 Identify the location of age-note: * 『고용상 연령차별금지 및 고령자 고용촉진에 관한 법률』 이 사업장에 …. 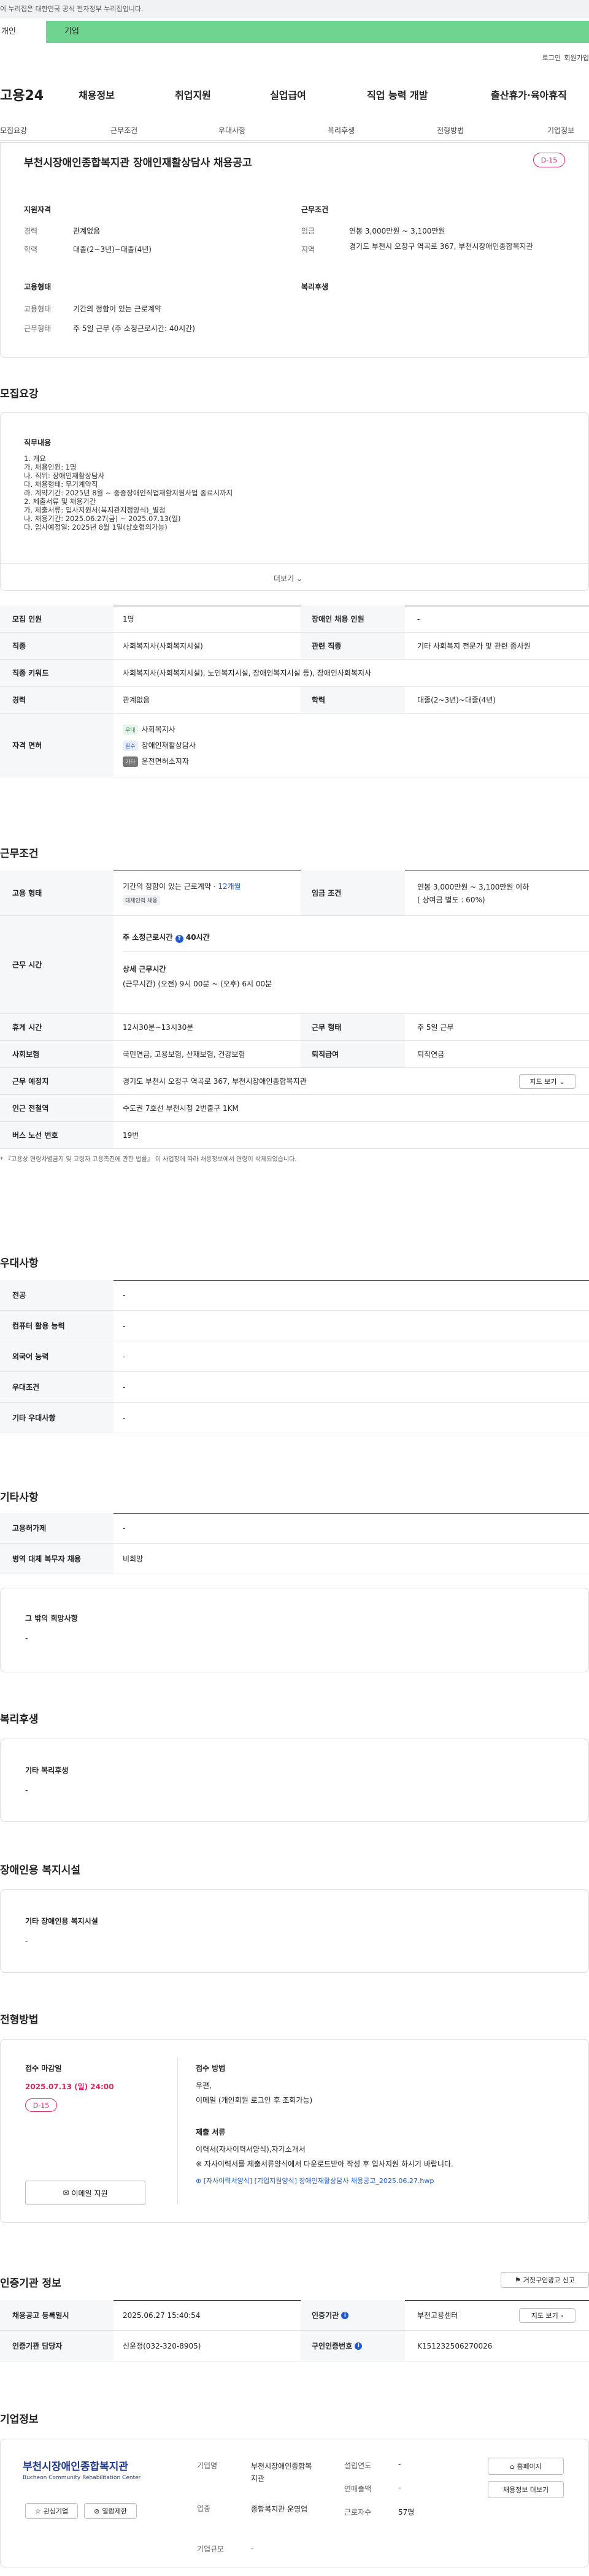
(148, 1159).